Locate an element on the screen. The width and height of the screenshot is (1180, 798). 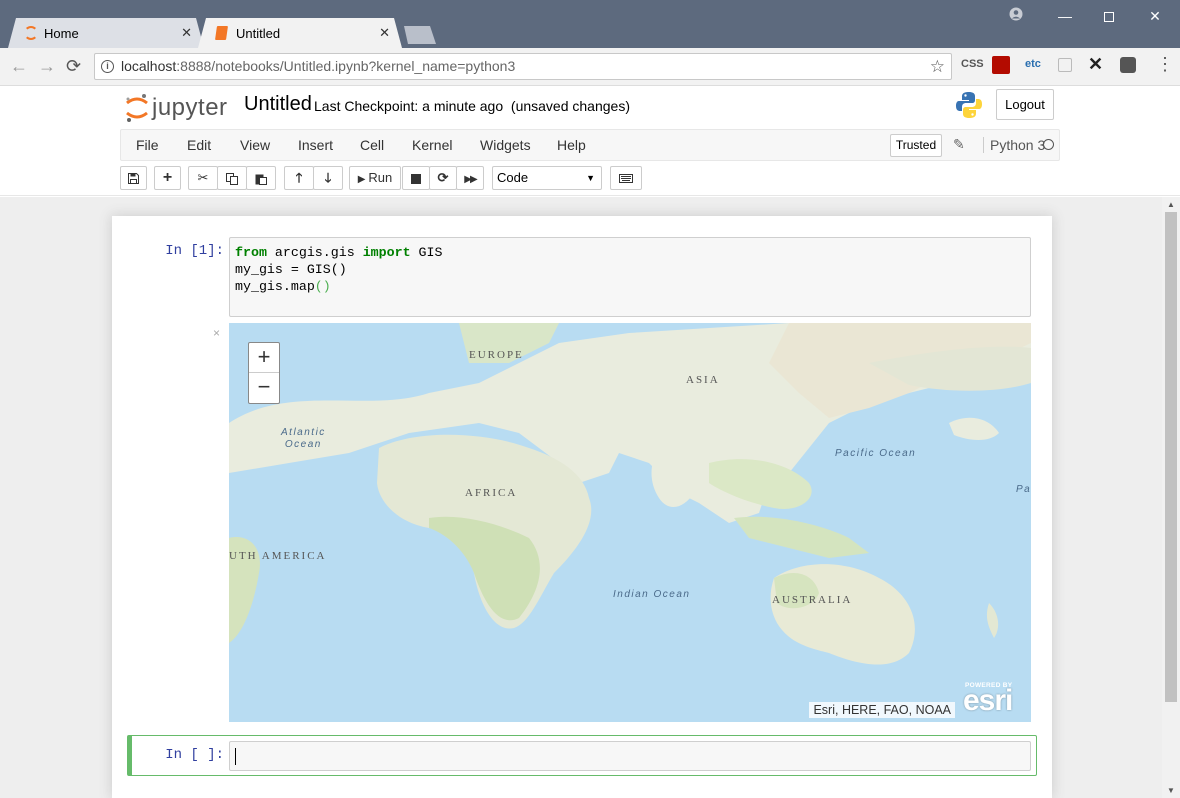
move-down-icon: 🡓 is located at coordinates (328, 177).